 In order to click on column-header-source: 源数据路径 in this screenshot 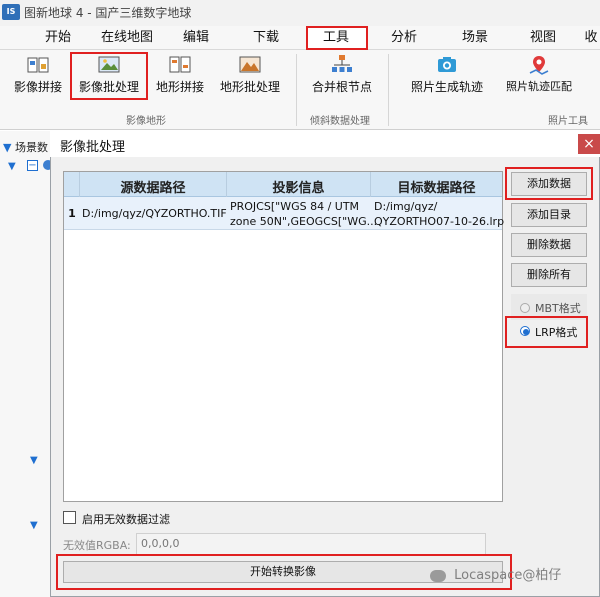, I will do `click(153, 186)`.